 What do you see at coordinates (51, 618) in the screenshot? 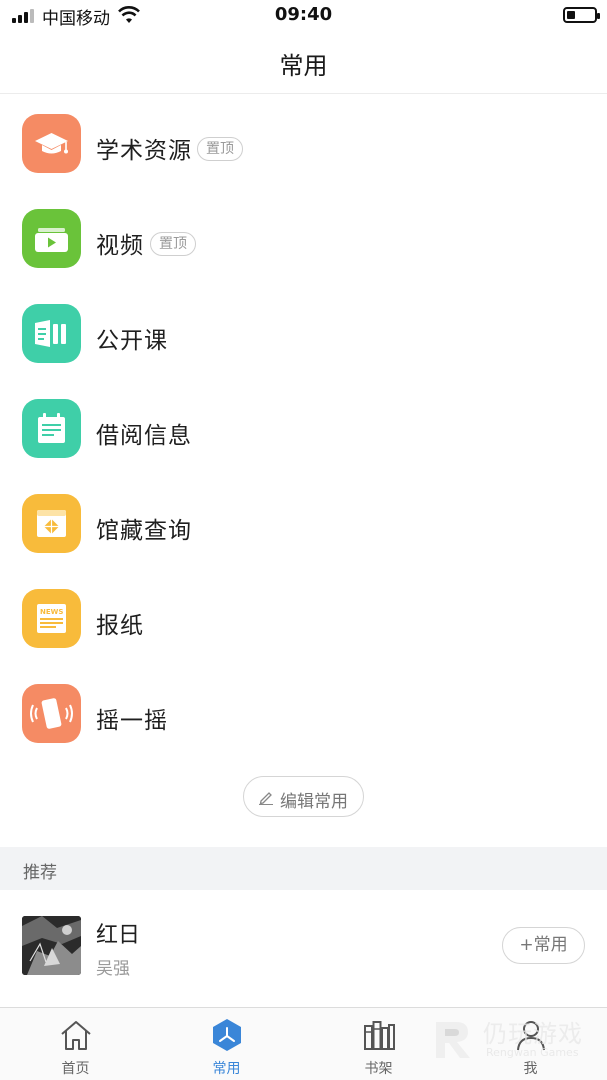
I see `newspaper-icon: NEWS` at bounding box center [51, 618].